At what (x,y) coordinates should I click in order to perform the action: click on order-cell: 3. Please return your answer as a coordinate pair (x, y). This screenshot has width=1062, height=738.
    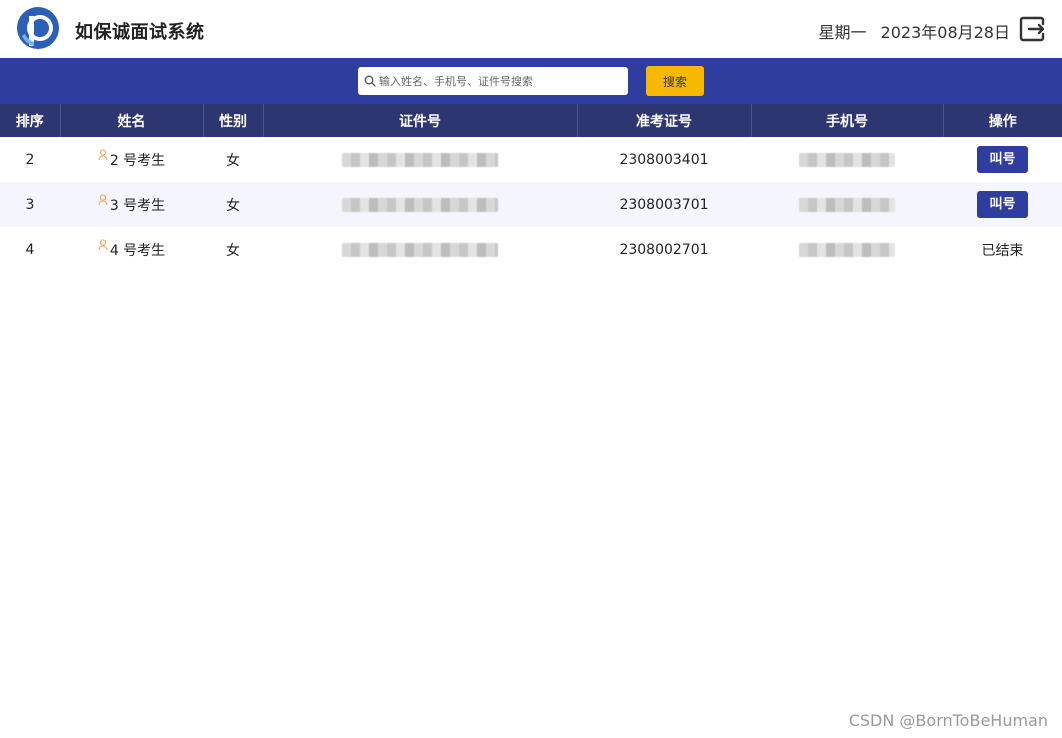
    Looking at the image, I should click on (30, 204).